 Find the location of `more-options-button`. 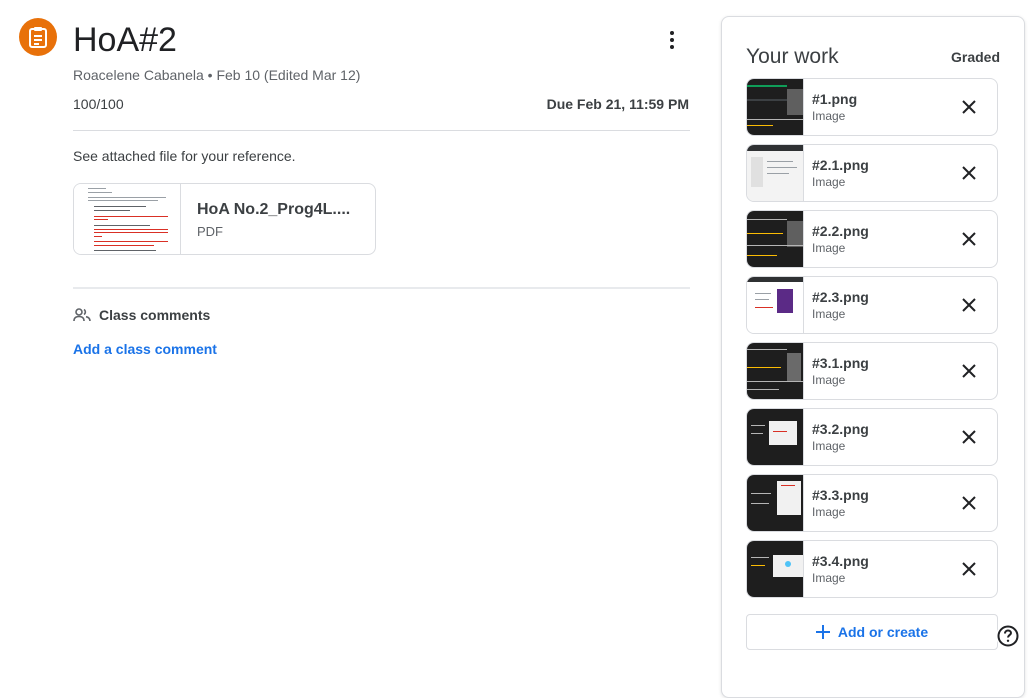

more-options-button is located at coordinates (672, 40).